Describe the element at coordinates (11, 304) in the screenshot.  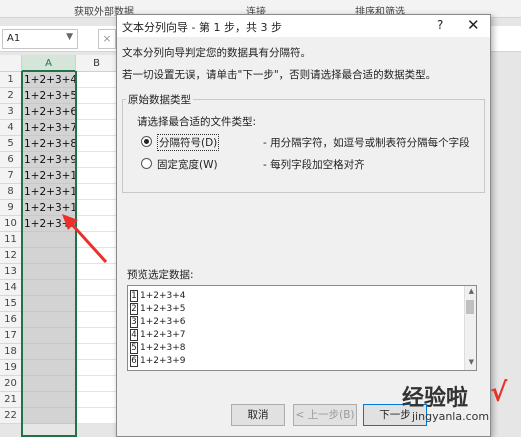
I see `row-header: 15` at that location.